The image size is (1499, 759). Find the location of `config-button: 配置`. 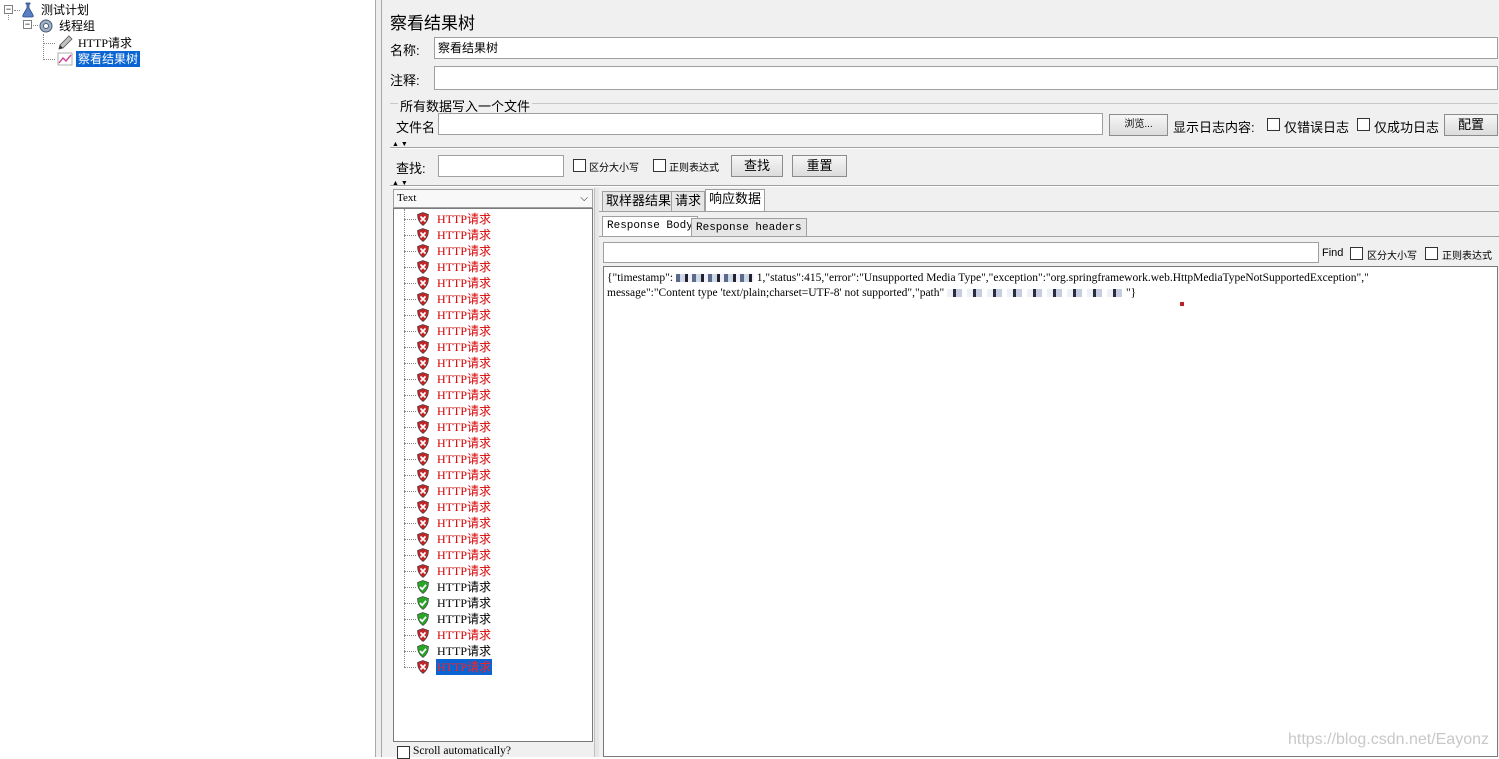

config-button: 配置 is located at coordinates (1471, 125).